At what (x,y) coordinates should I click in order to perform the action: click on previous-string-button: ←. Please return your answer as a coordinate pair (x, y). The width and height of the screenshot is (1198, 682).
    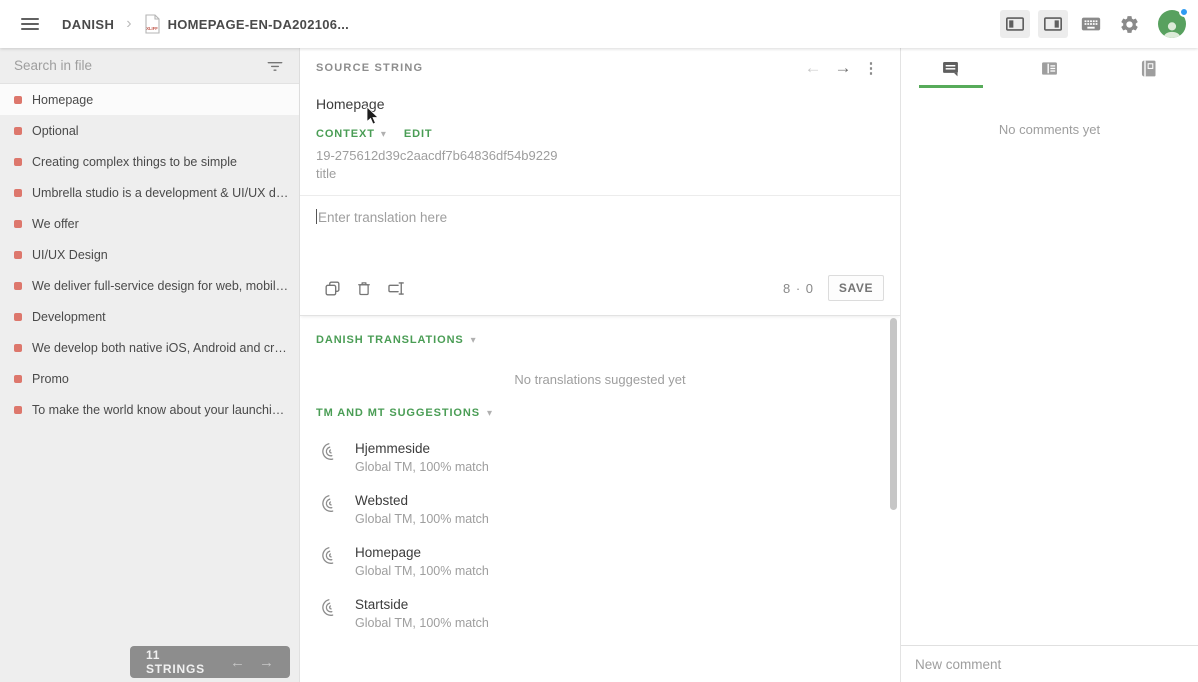
    Looking at the image, I should click on (813, 68).